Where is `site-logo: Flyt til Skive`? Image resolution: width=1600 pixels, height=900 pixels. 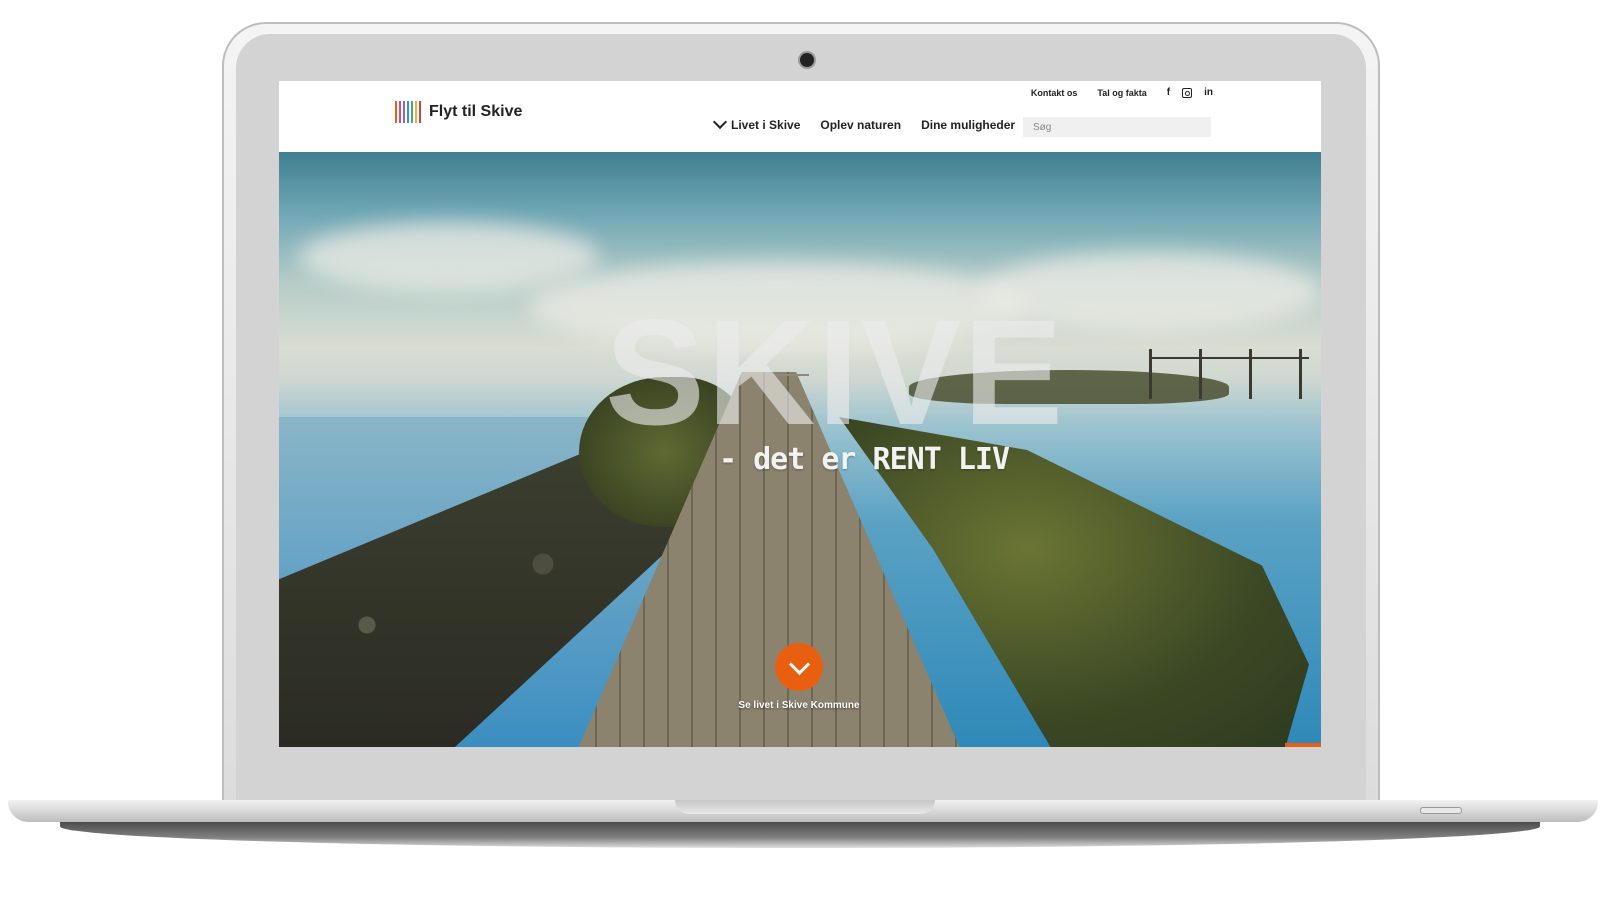 site-logo: Flyt til Skive is located at coordinates (458, 112).